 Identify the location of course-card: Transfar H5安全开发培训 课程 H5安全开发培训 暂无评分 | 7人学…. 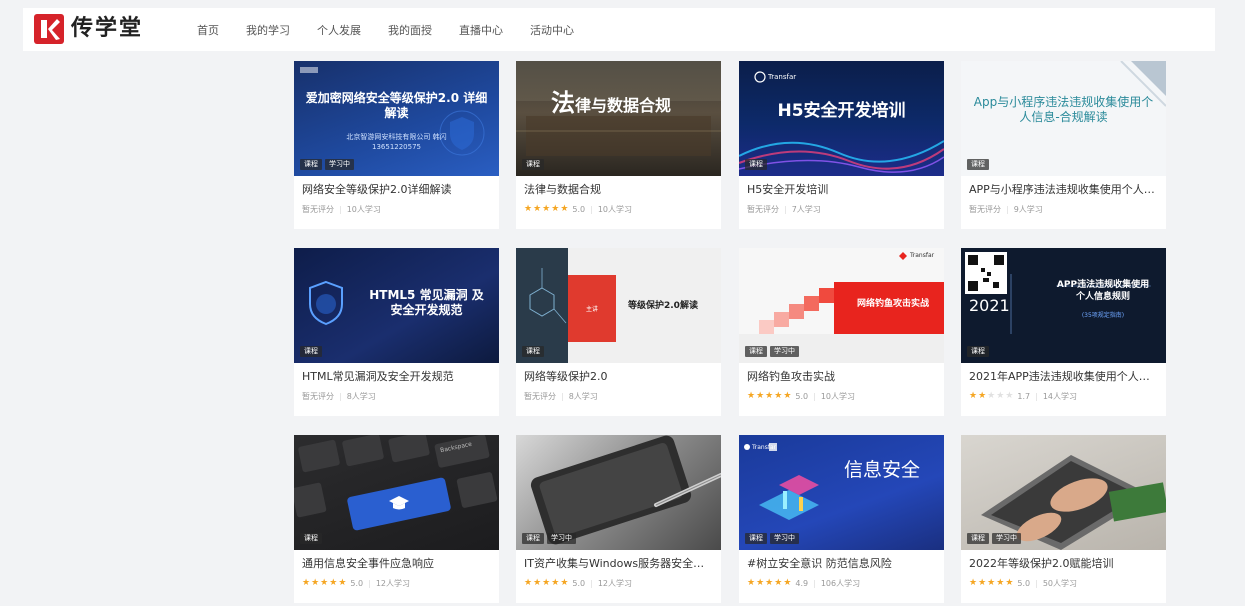
(841, 145).